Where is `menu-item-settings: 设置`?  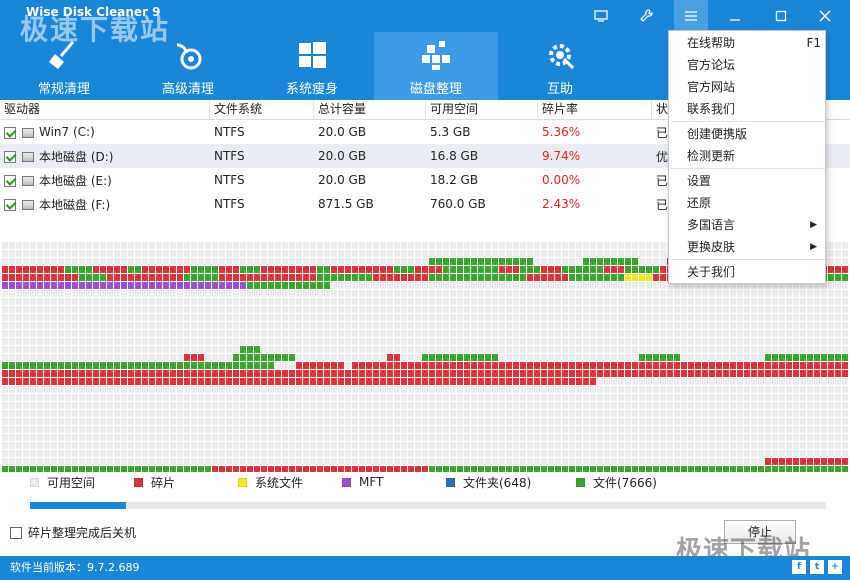
menu-item-settings: 设置 is located at coordinates (747, 181).